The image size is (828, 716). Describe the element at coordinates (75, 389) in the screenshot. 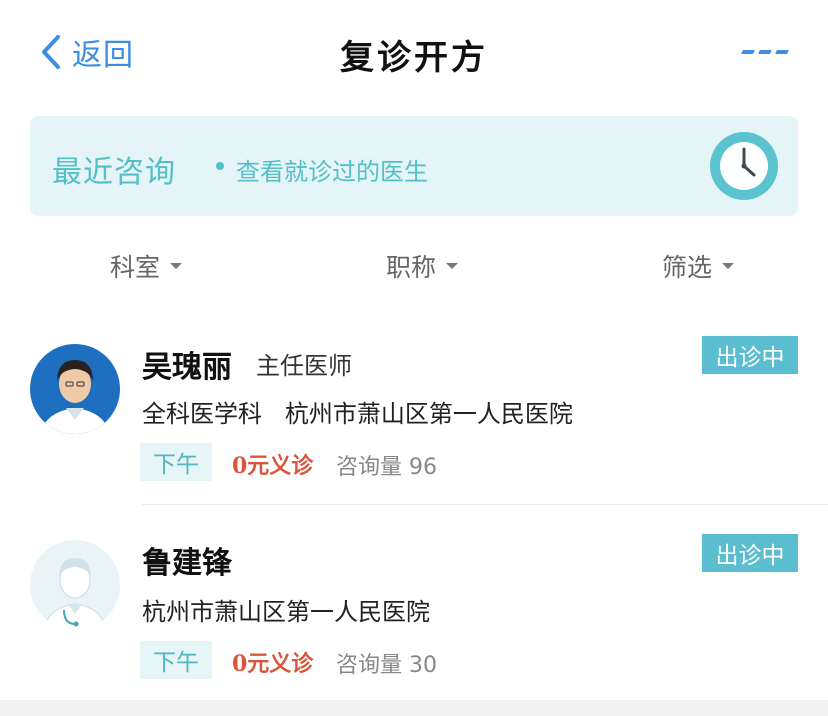

I see `doctor-avatar` at that location.